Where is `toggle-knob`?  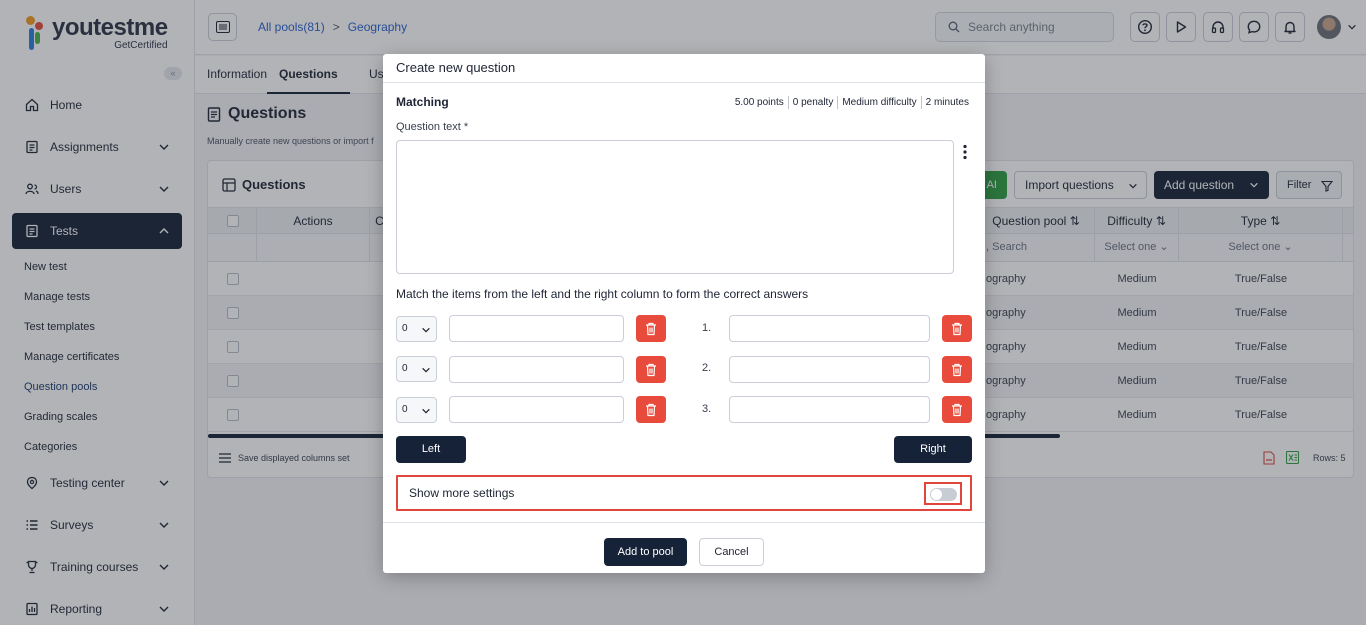
toggle-knob is located at coordinates (936, 494).